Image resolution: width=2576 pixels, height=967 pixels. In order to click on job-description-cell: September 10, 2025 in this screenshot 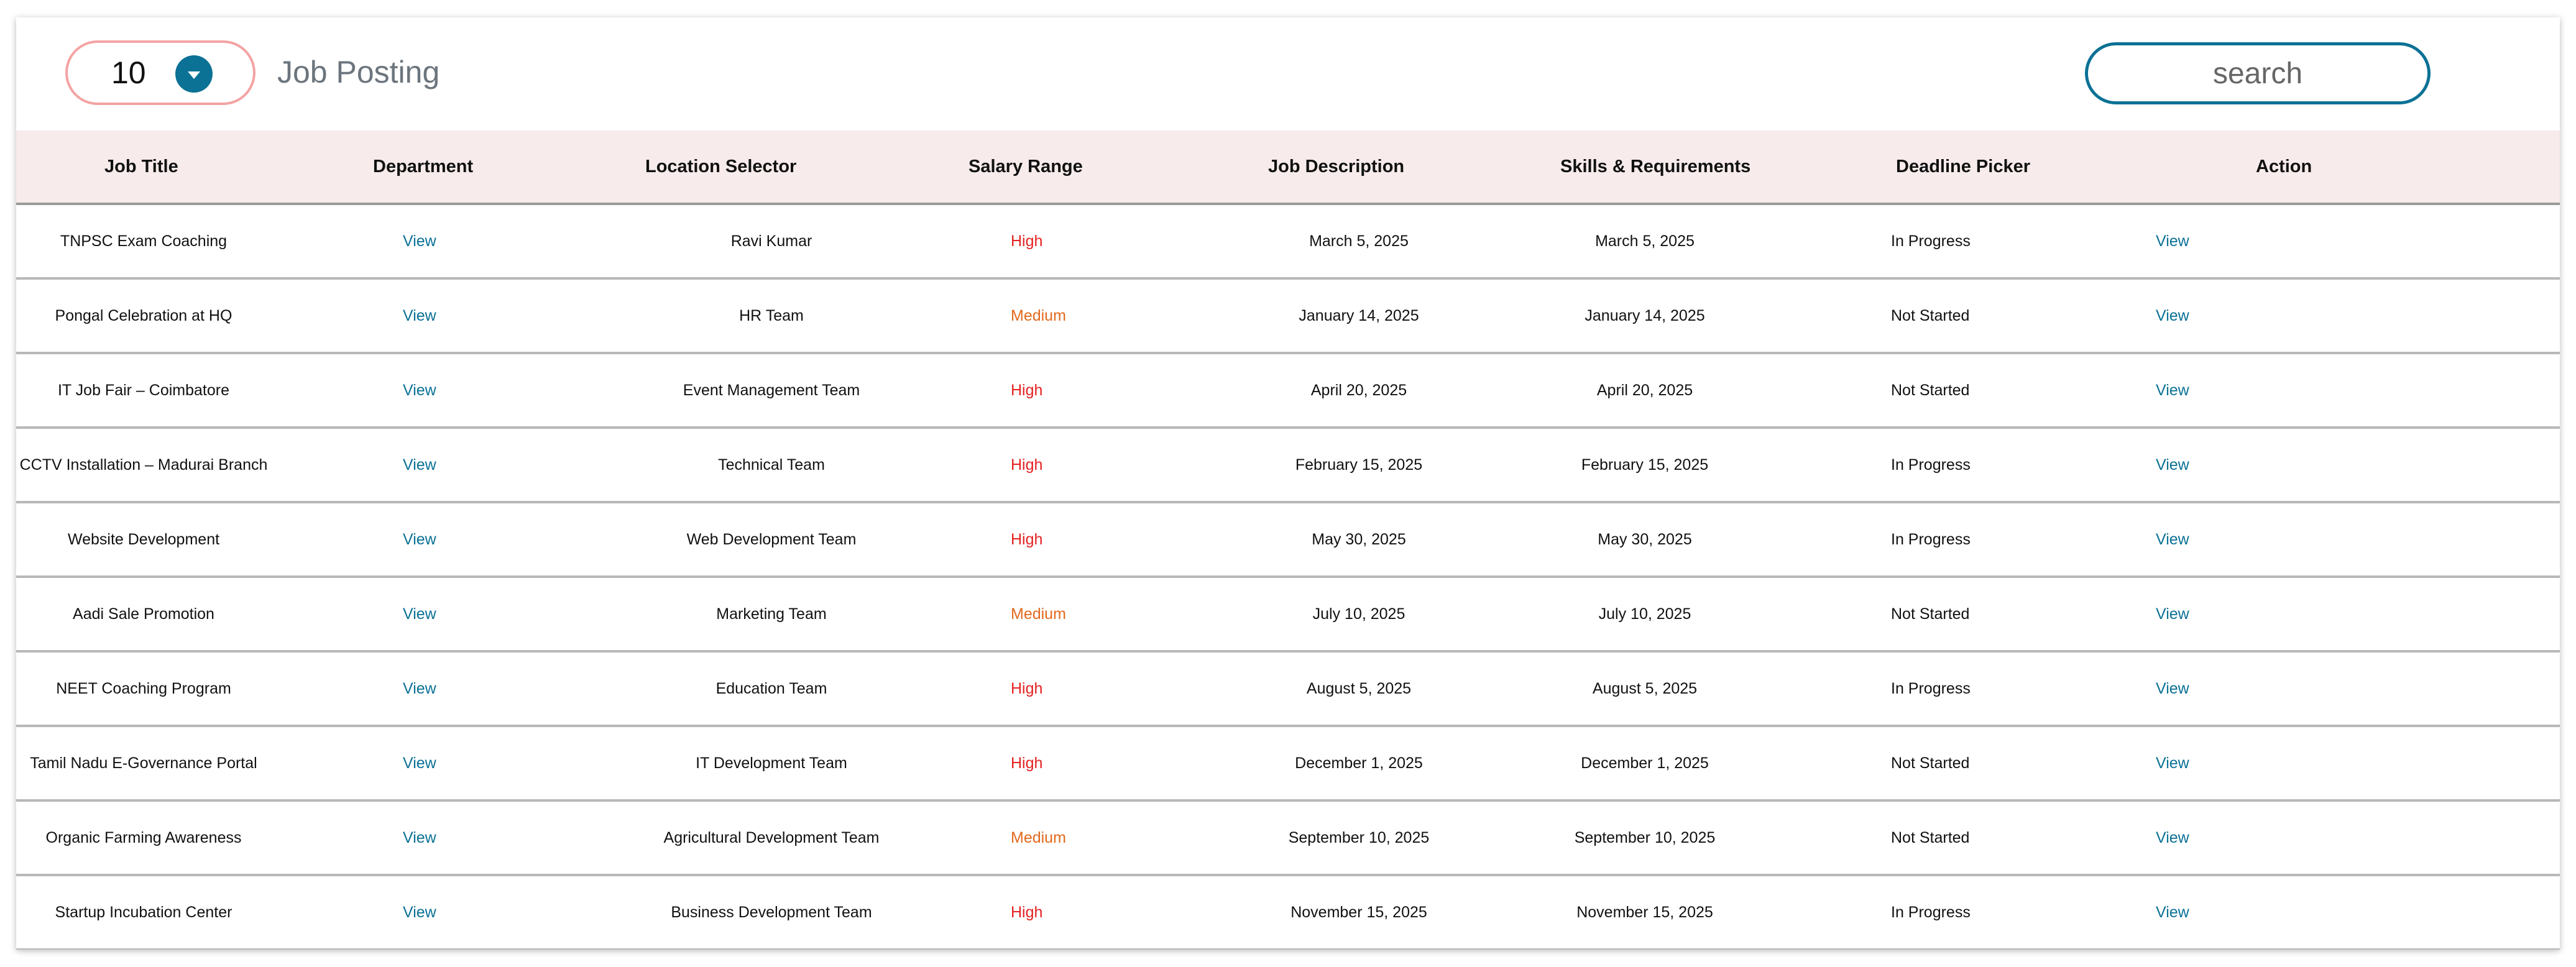, I will do `click(1359, 838)`.